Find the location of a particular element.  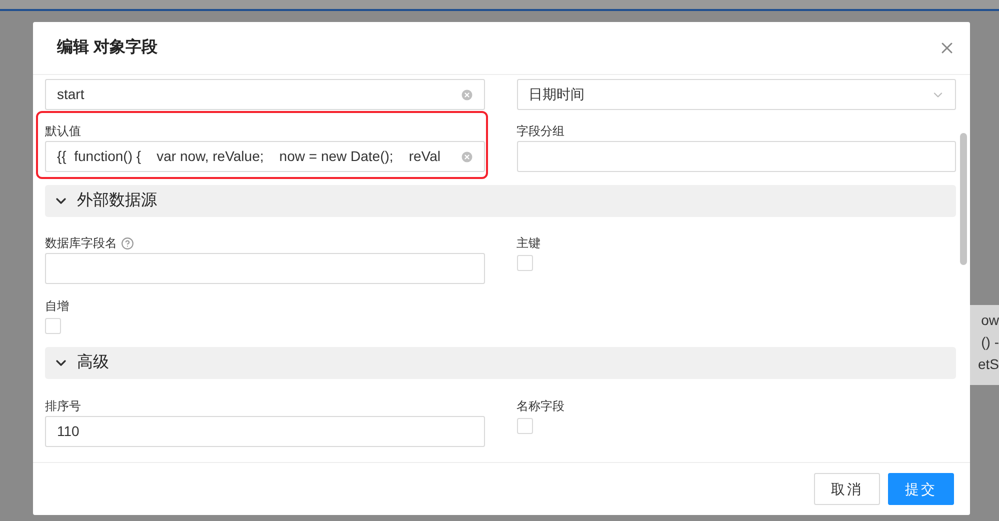

field-label: 名称字段 is located at coordinates (540, 406).